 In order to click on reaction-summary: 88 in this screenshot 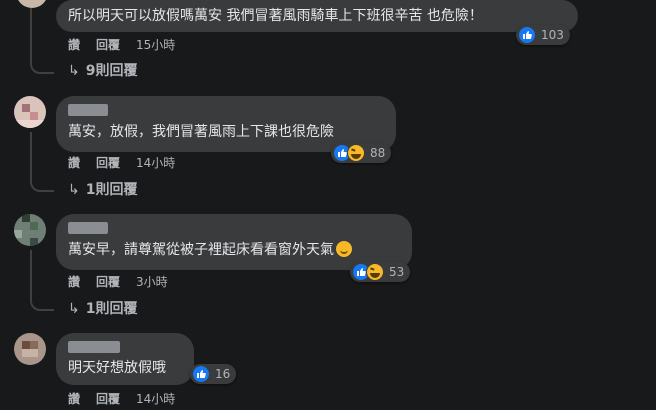, I will do `click(361, 153)`.